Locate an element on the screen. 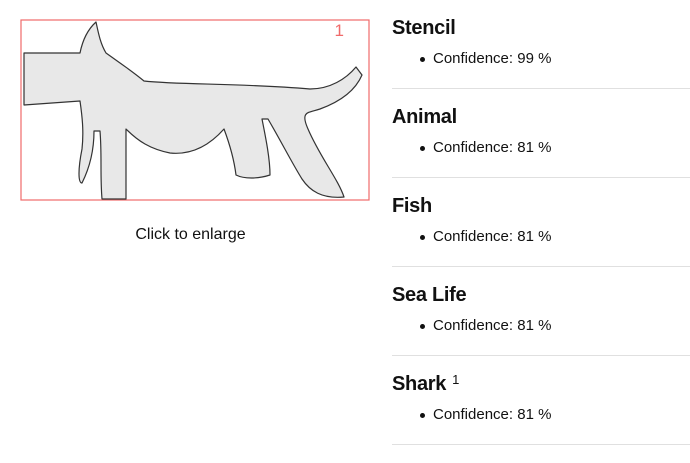 The height and width of the screenshot is (463, 690). label-title: Fish is located at coordinates (412, 206).